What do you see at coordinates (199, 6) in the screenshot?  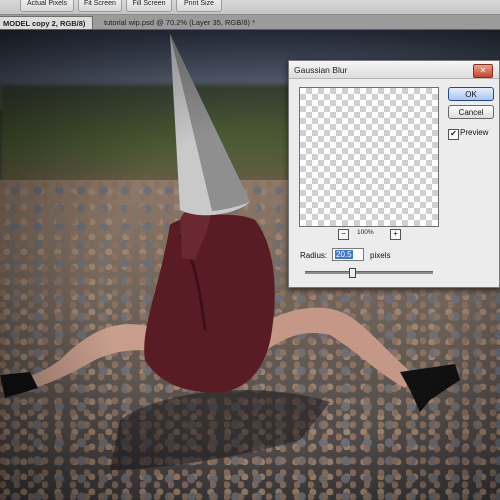 I see `print-size-button: Print Size` at bounding box center [199, 6].